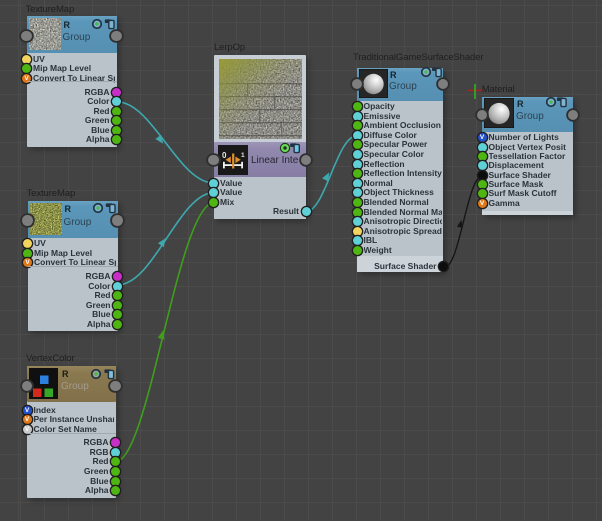  Describe the element at coordinates (243, 155) in the screenshot. I see `svg-text: 1` at that location.